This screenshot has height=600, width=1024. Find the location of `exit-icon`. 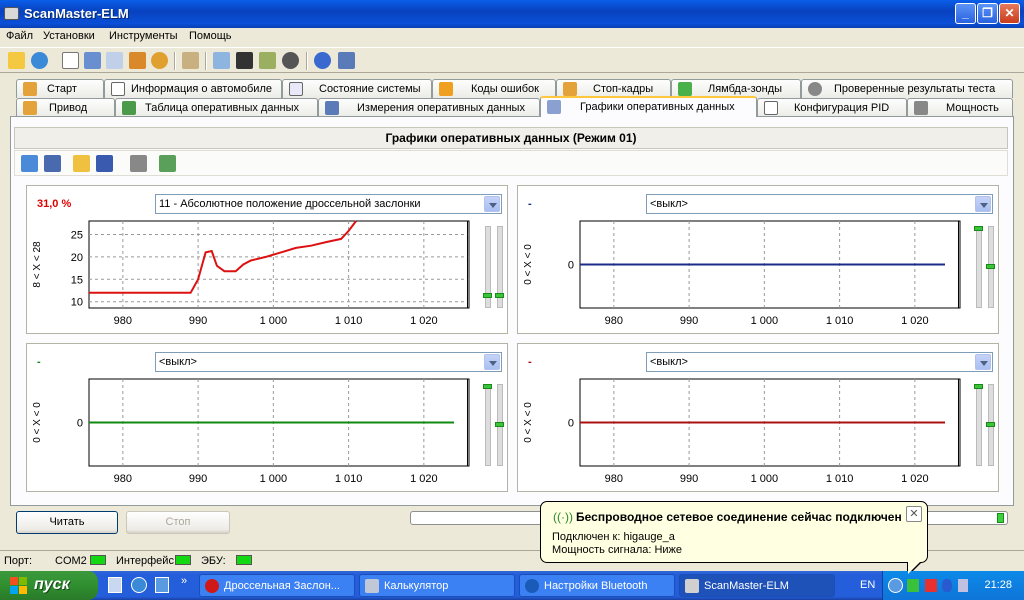

exit-icon is located at coordinates (346, 60).